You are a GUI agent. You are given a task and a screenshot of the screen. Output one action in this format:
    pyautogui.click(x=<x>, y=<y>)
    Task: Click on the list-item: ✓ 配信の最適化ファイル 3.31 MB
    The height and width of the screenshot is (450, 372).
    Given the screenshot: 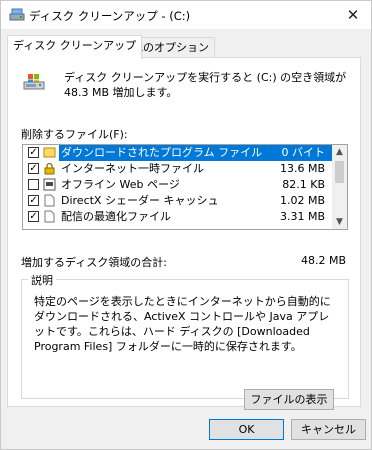 What is the action you would take?
    pyautogui.click(x=178, y=217)
    